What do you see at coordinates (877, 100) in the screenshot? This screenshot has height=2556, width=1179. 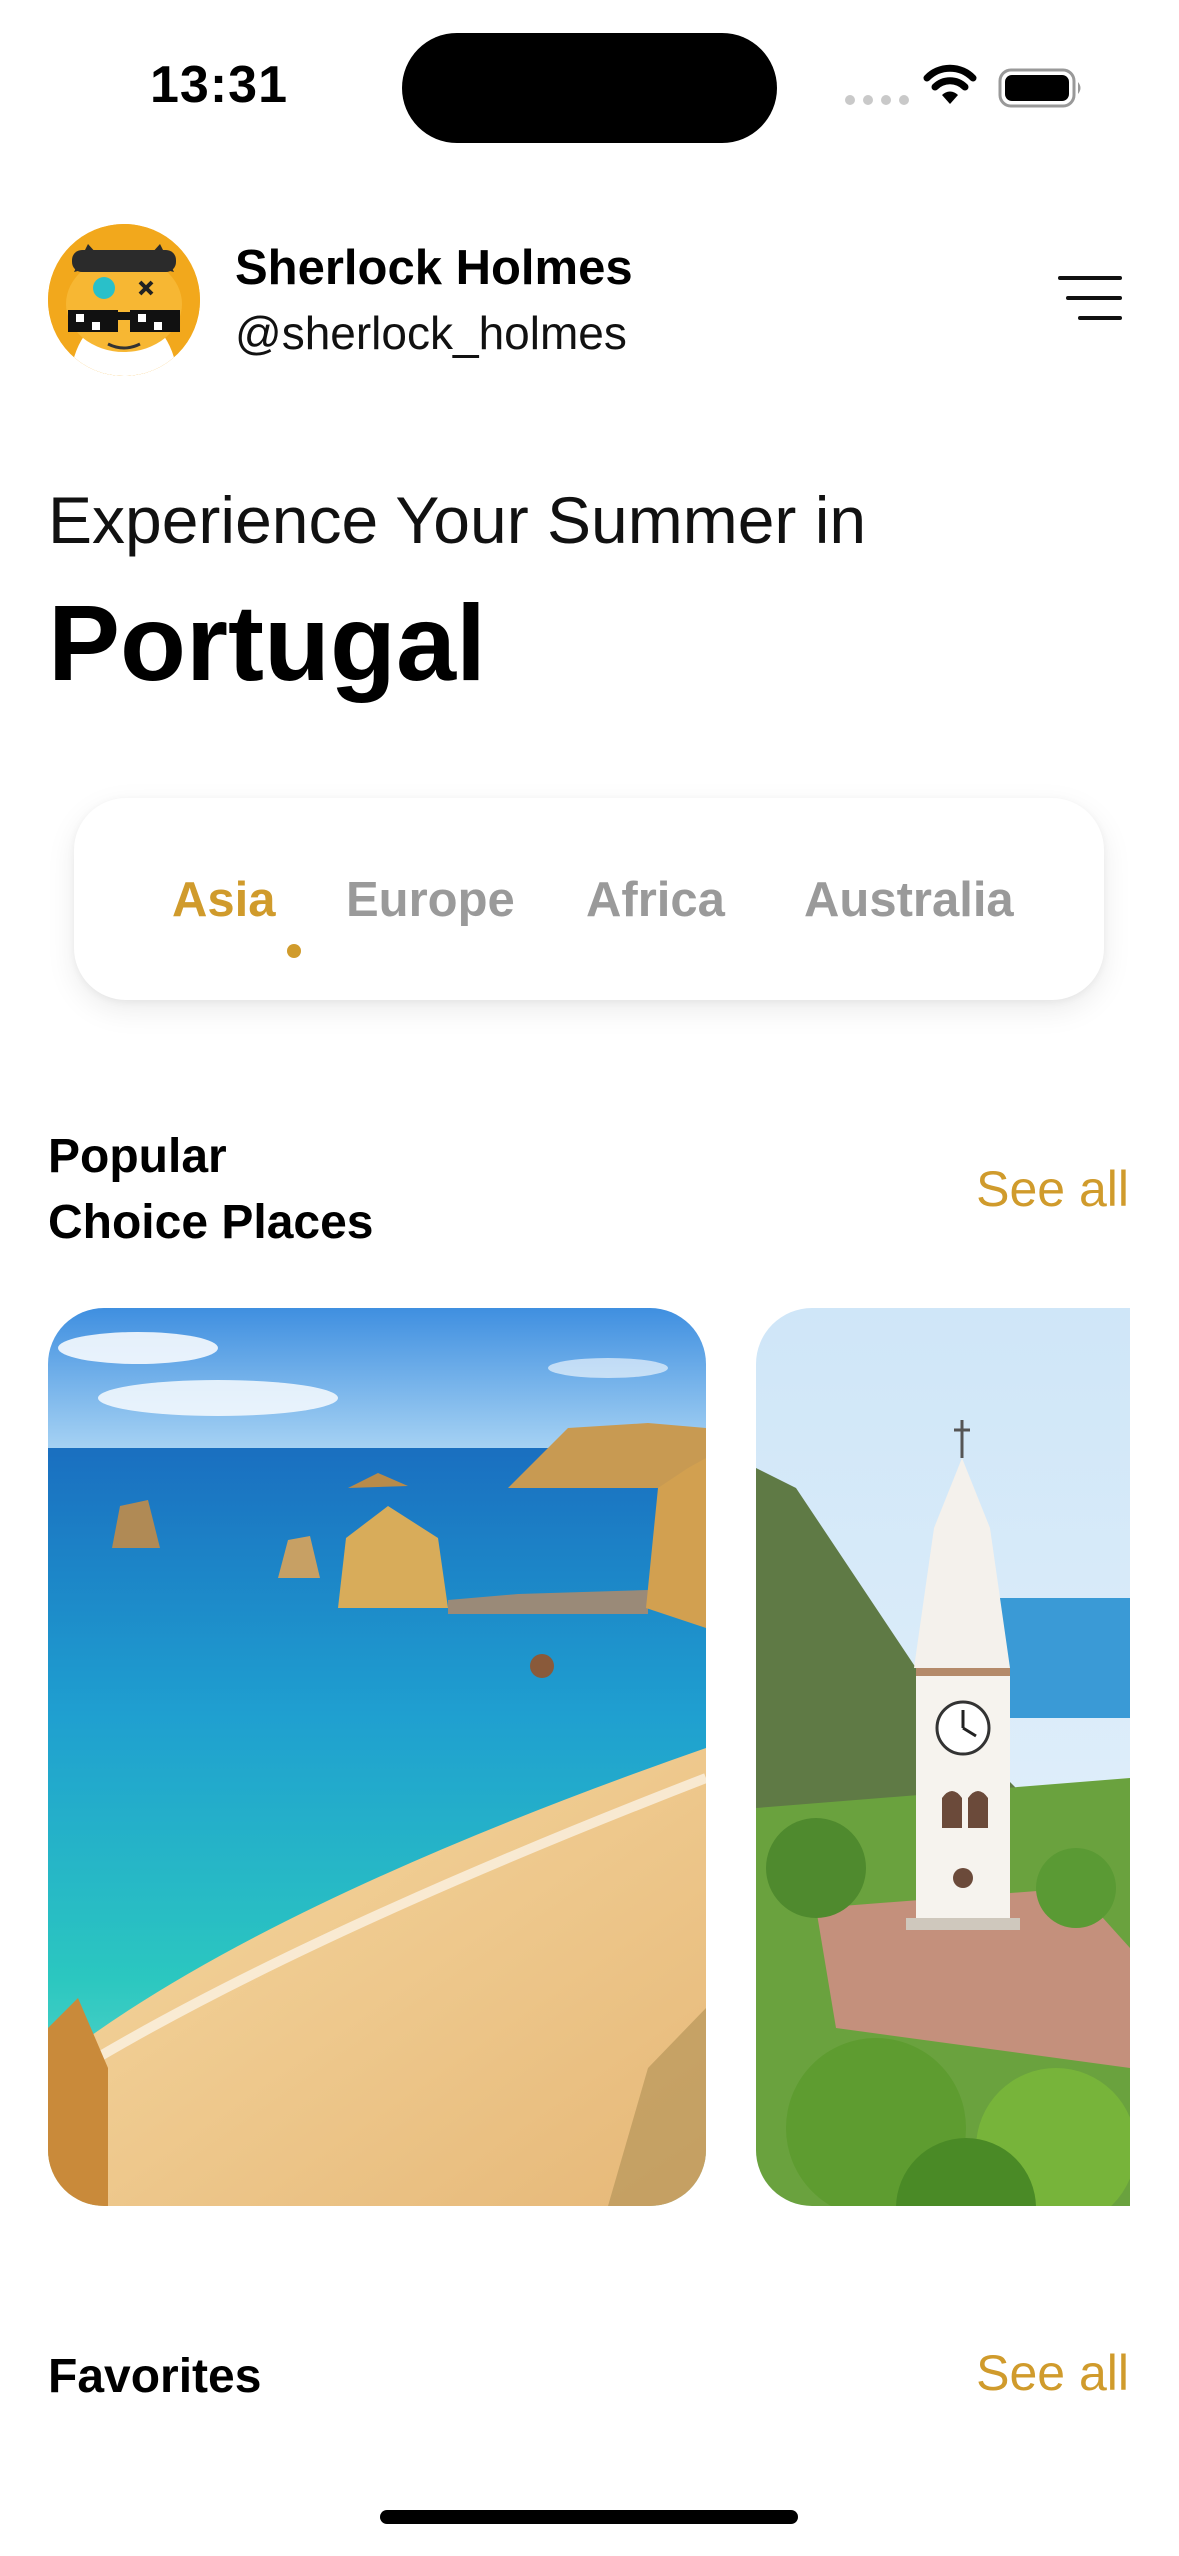 I see `cellular-signal-icon` at bounding box center [877, 100].